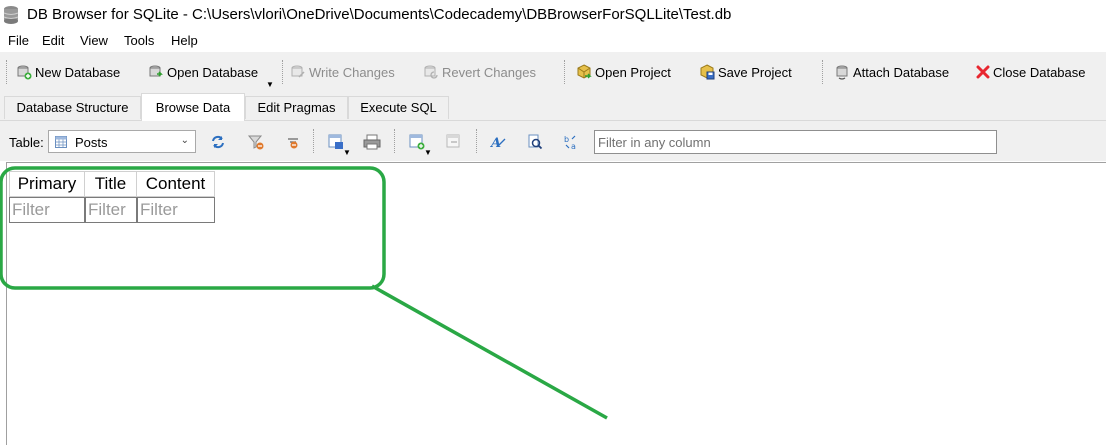 Image resolution: width=1106 pixels, height=445 pixels. What do you see at coordinates (428, 152) in the screenshot?
I see `insert-record-dropdown-icon: ▼` at bounding box center [428, 152].